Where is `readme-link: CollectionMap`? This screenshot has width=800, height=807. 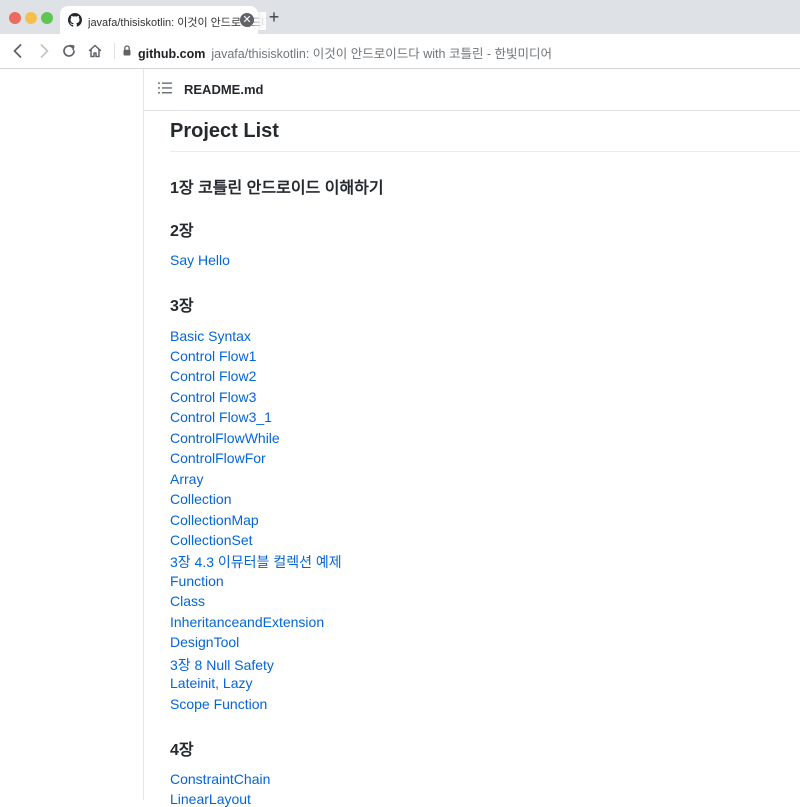
readme-link: CollectionMap is located at coordinates (214, 520).